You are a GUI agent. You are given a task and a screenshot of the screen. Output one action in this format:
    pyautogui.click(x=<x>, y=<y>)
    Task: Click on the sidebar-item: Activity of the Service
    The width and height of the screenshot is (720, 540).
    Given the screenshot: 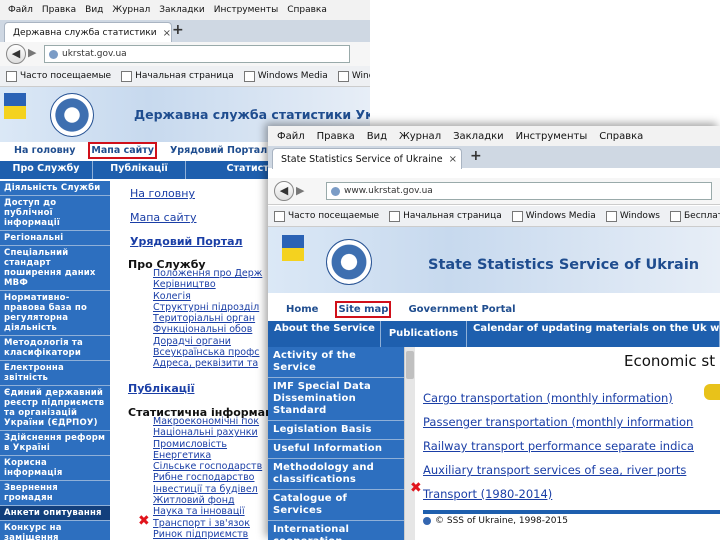 What is the action you would take?
    pyautogui.click(x=336, y=362)
    